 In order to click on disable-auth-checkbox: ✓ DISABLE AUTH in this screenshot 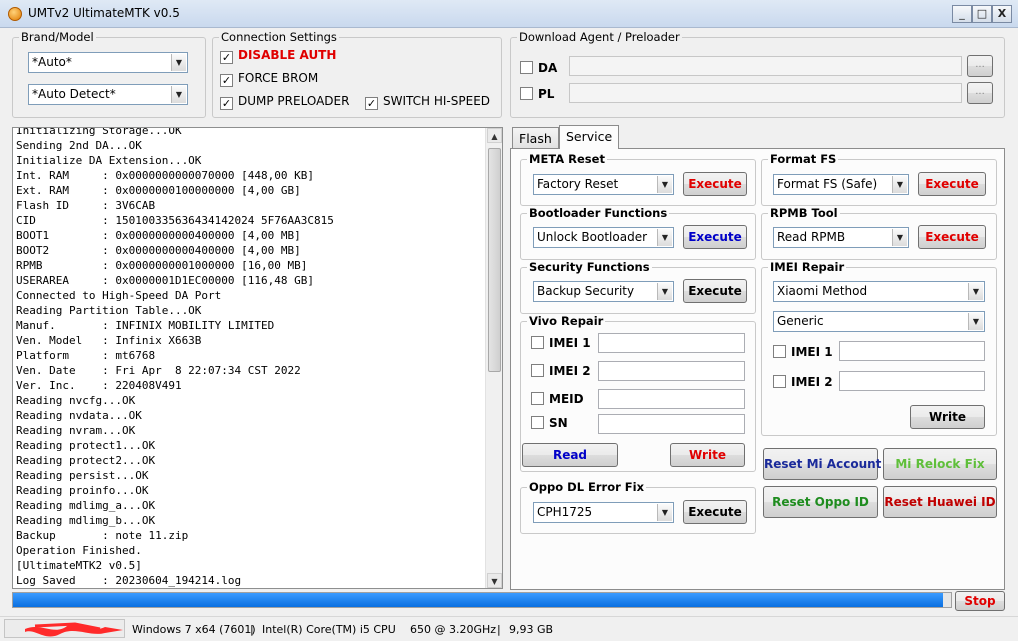, I will do `click(278, 56)`.